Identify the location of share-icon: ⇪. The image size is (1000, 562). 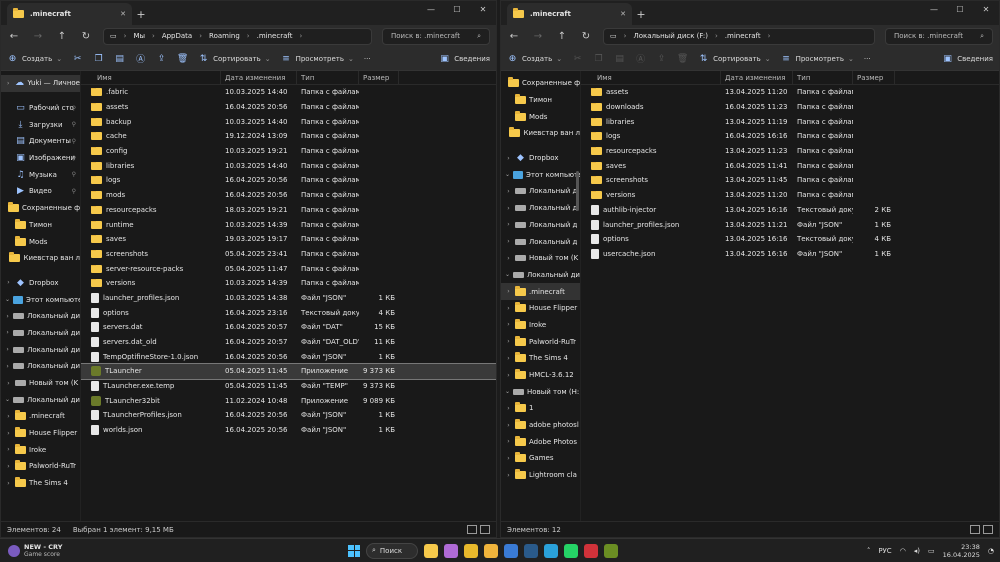
(661, 58).